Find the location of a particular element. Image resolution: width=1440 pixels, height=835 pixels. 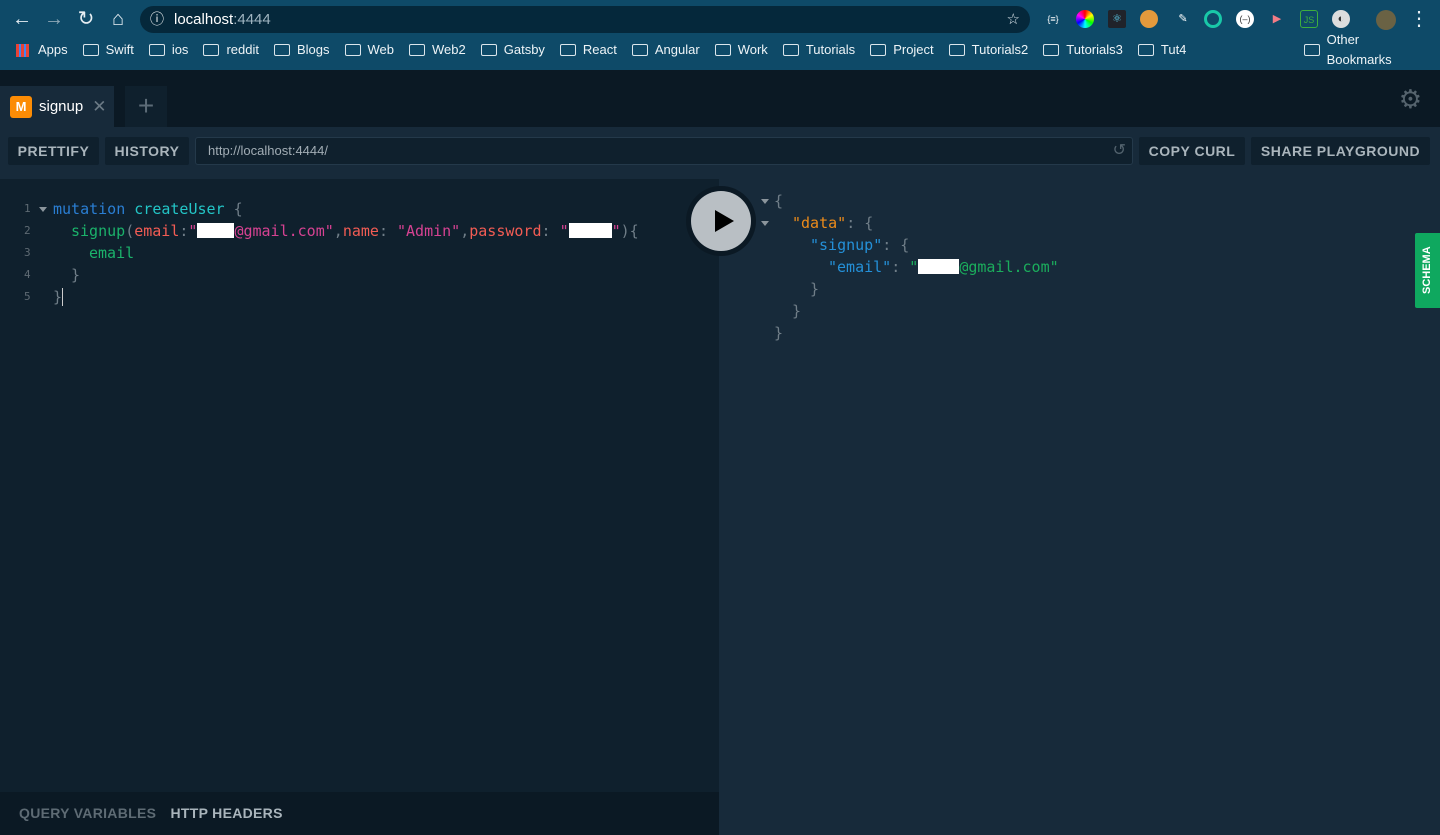

menu-icon: ⋮ is located at coordinates (1419, 19).